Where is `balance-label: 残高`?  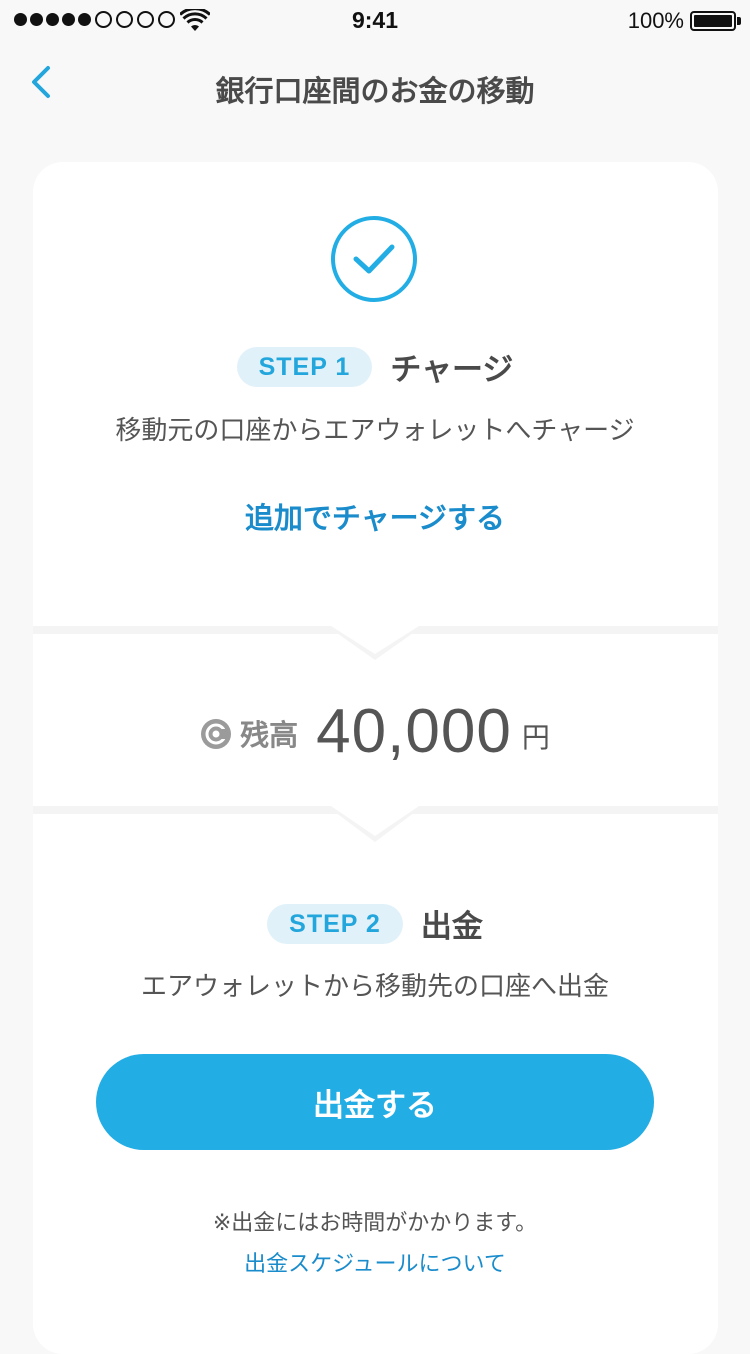
balance-label: 残高 is located at coordinates (269, 735).